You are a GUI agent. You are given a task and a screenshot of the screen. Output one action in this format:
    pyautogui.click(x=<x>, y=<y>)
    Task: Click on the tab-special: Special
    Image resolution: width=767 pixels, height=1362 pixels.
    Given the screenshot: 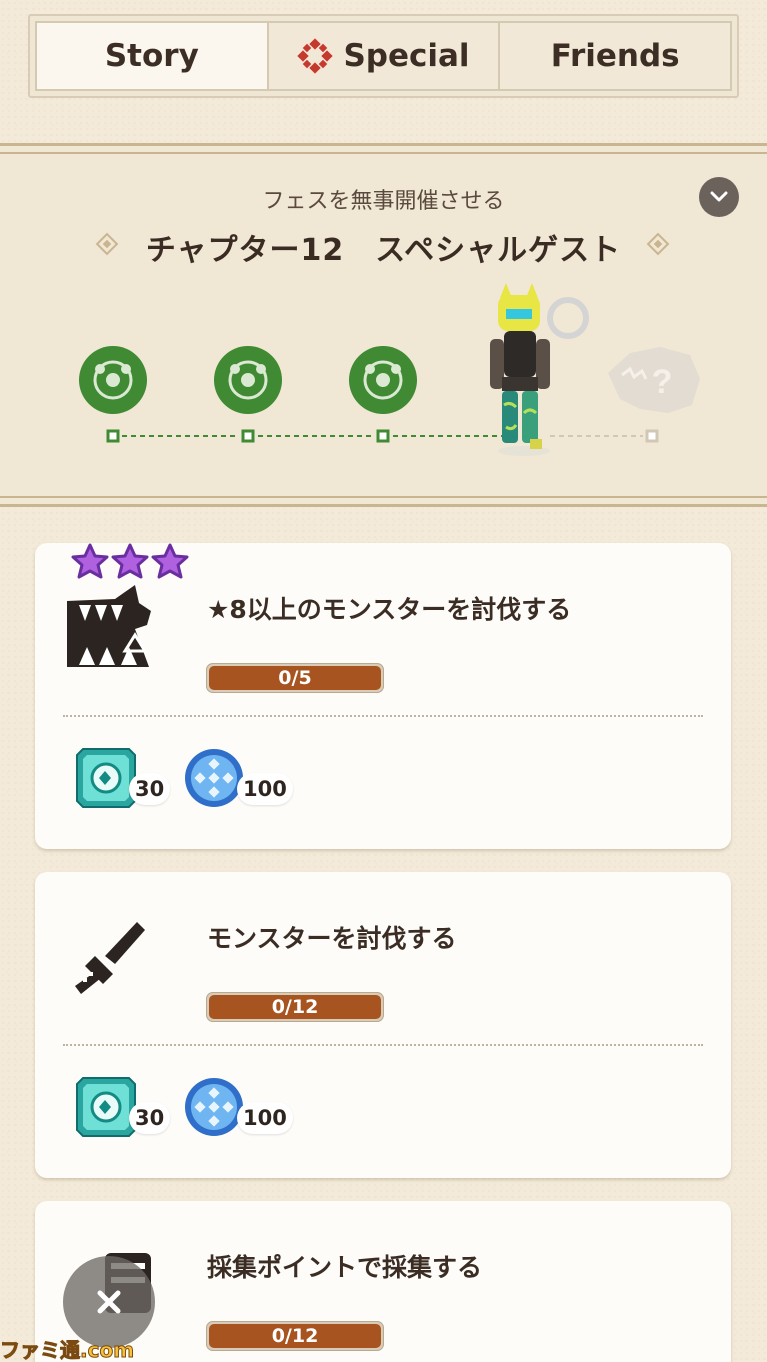 What is the action you would take?
    pyautogui.click(x=384, y=56)
    